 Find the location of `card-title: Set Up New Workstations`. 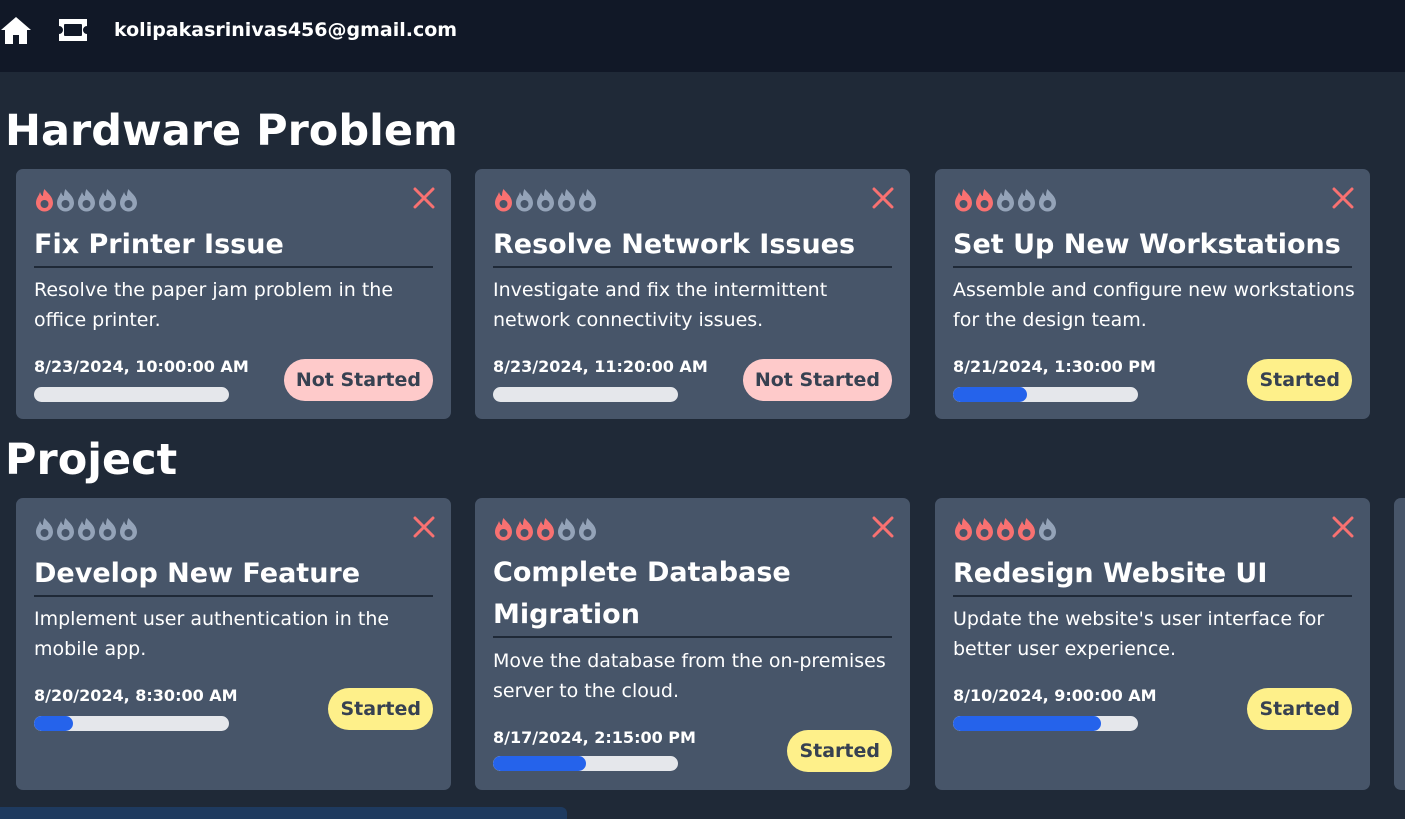

card-title: Set Up New Workstations is located at coordinates (1152, 246).